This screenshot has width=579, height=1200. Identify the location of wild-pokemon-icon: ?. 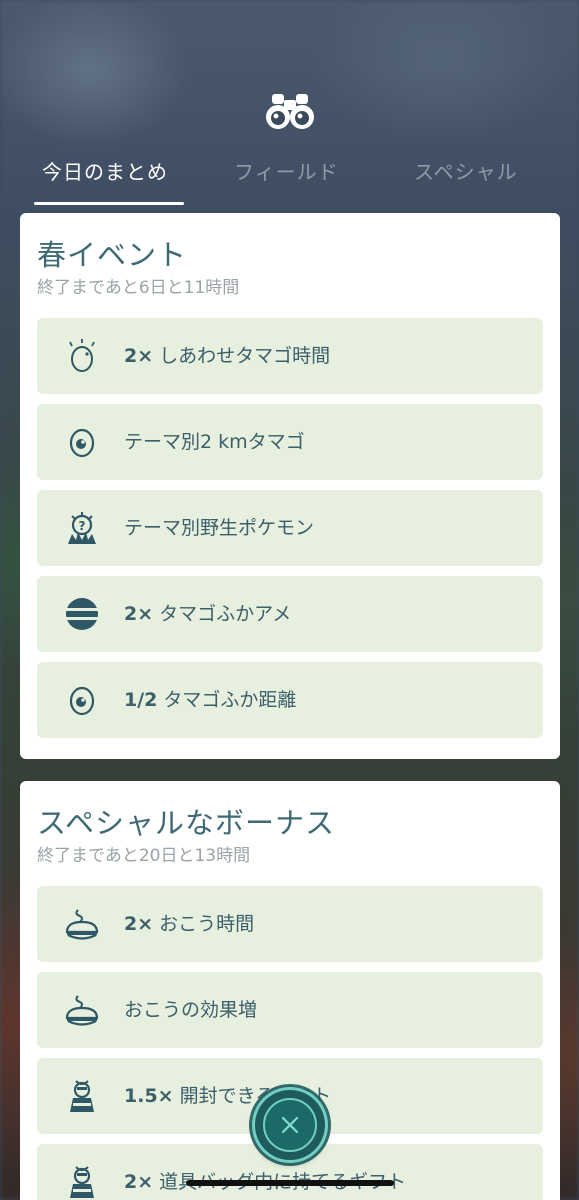
(82, 528).